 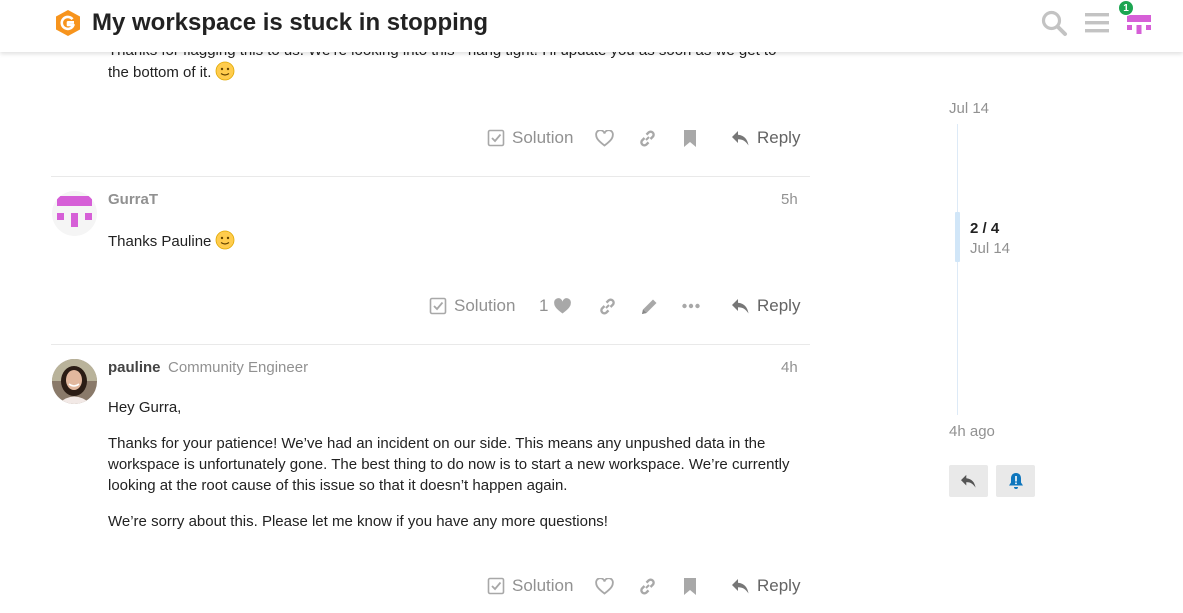 I want to click on timeline-position-date: Jul 14, so click(x=990, y=248).